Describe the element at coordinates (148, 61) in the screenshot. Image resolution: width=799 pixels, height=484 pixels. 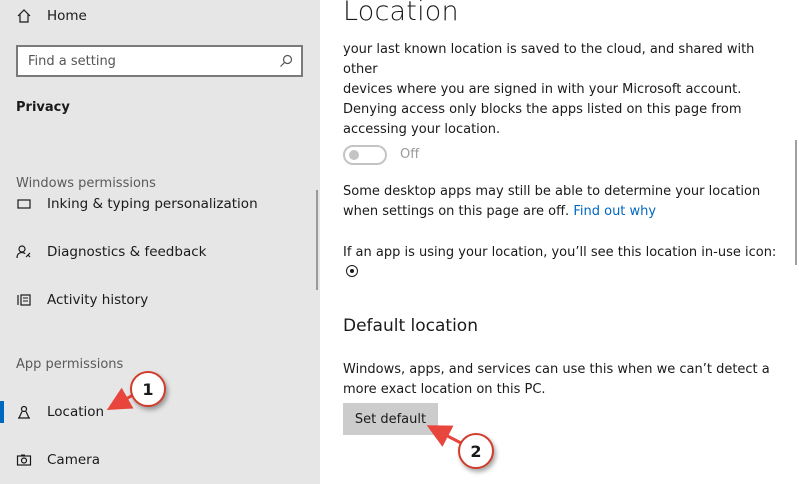
I see `search-input` at that location.